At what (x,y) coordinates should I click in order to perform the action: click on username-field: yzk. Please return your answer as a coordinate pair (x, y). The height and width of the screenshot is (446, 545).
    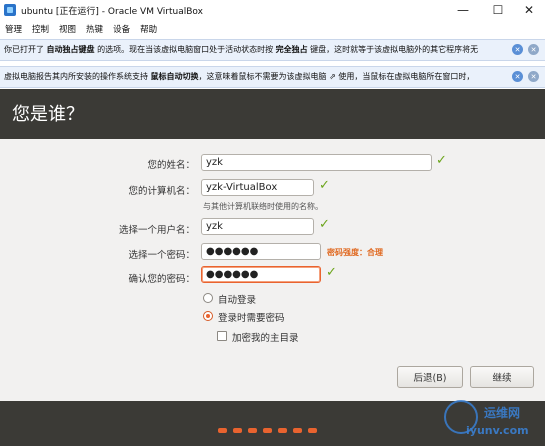
    Looking at the image, I should click on (257, 226).